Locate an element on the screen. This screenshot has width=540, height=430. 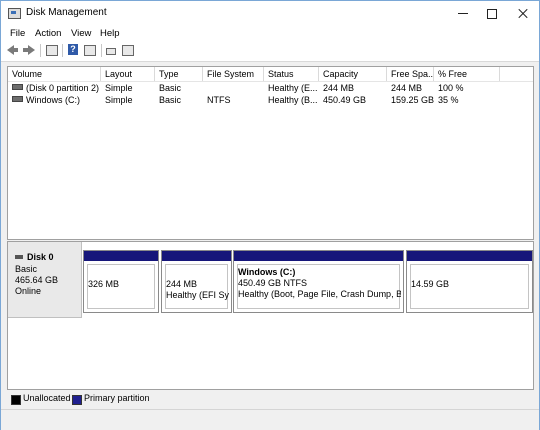
unallocated-swatch is located at coordinates (16, 400).